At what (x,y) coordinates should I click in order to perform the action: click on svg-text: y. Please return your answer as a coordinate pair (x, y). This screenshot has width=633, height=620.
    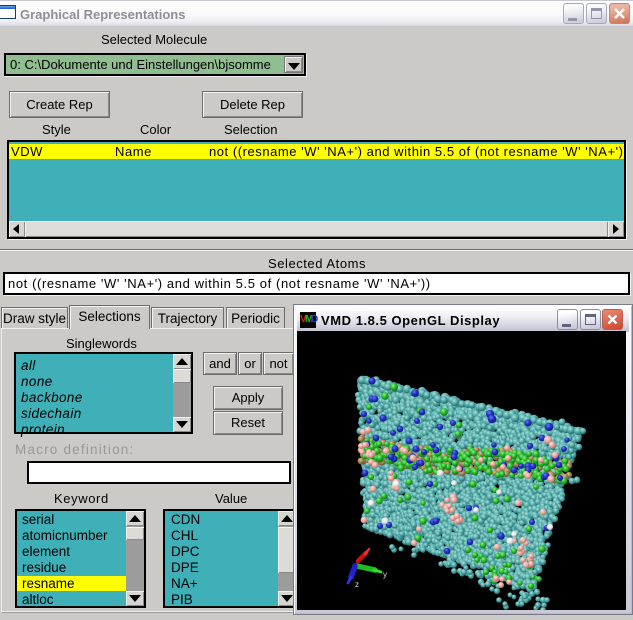
    Looking at the image, I should click on (385, 574).